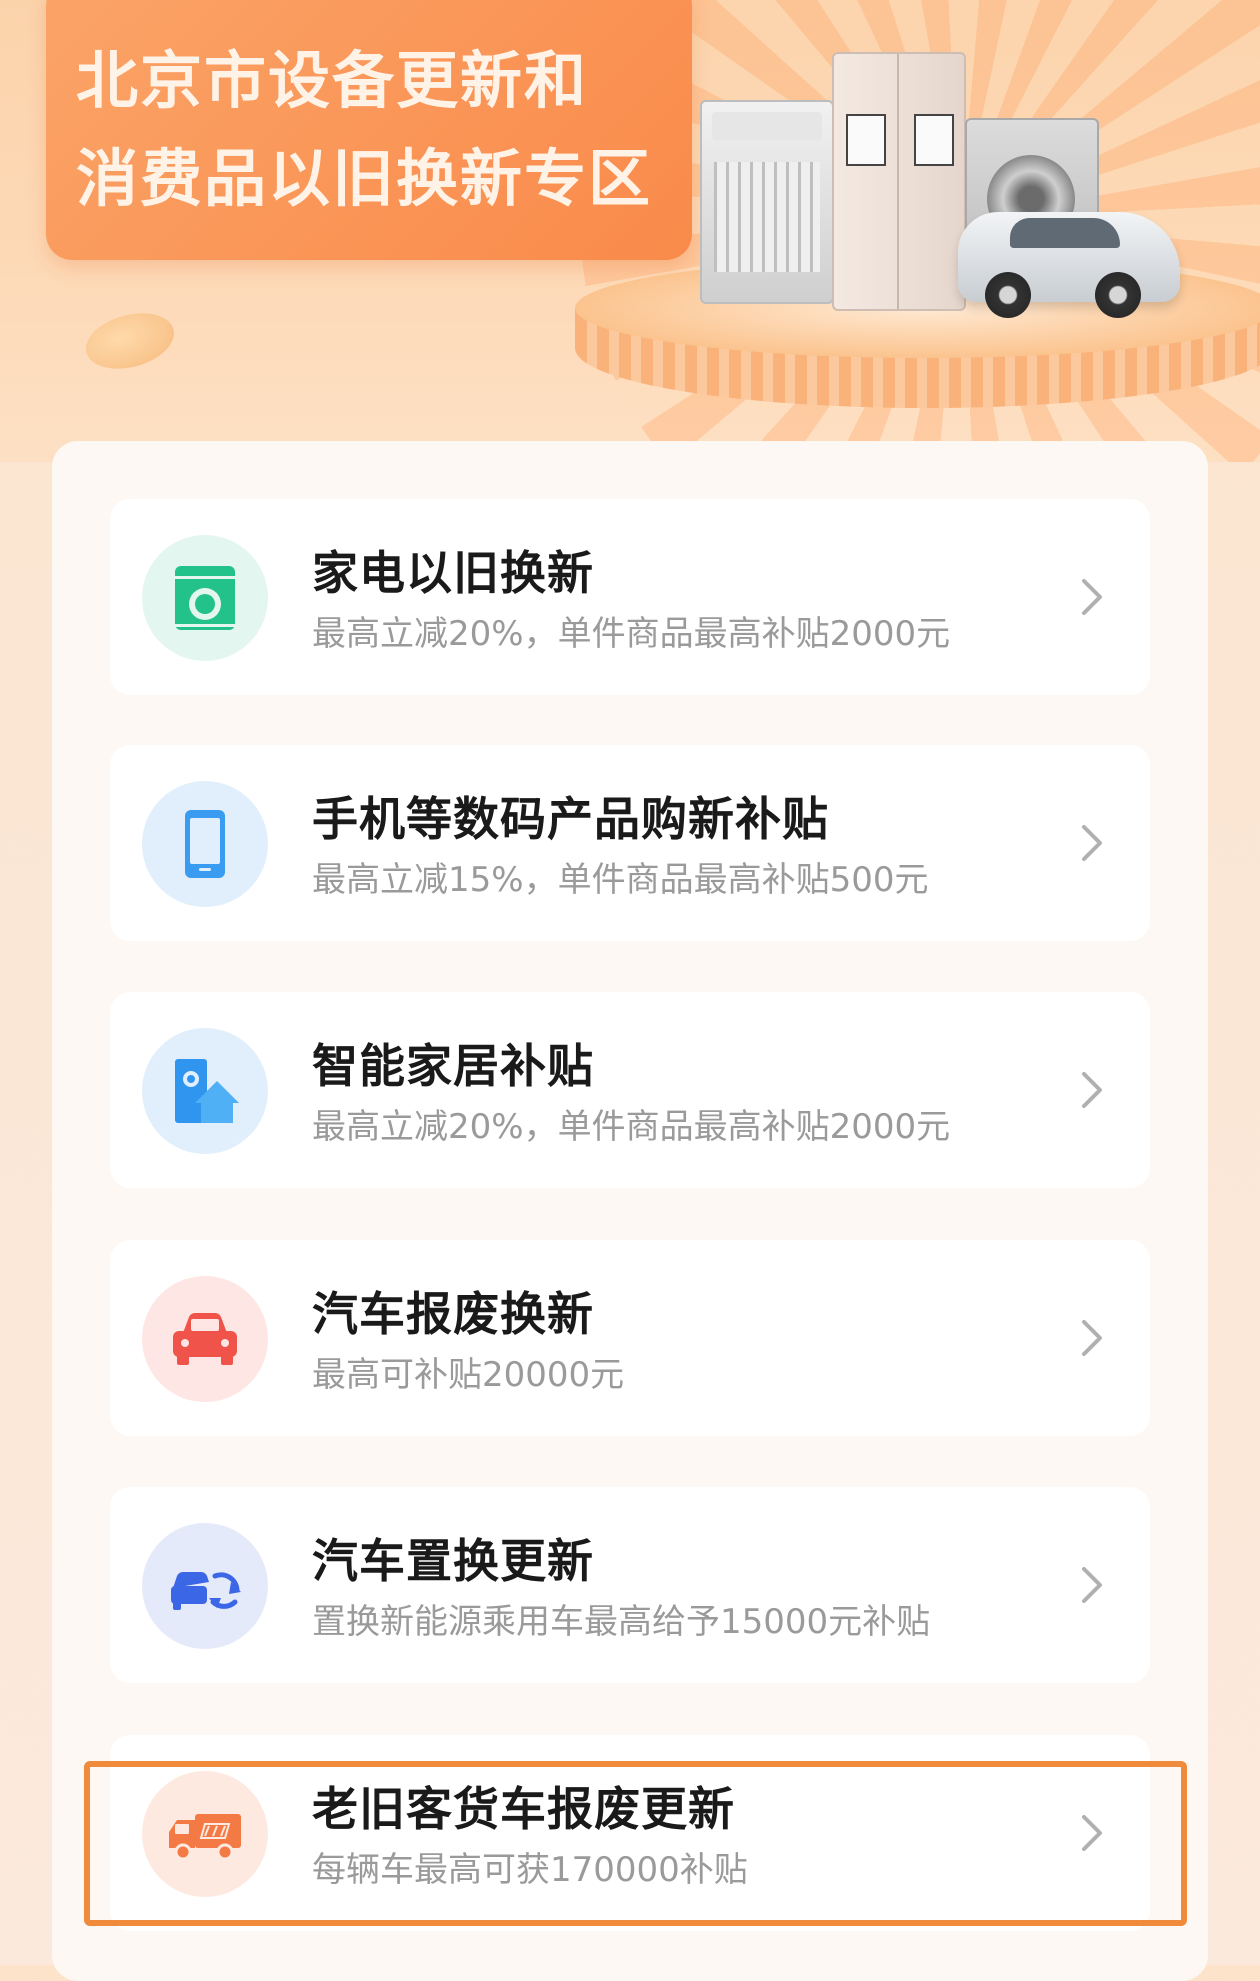  Describe the element at coordinates (130, 341) in the screenshot. I see `coin-decoration` at that location.